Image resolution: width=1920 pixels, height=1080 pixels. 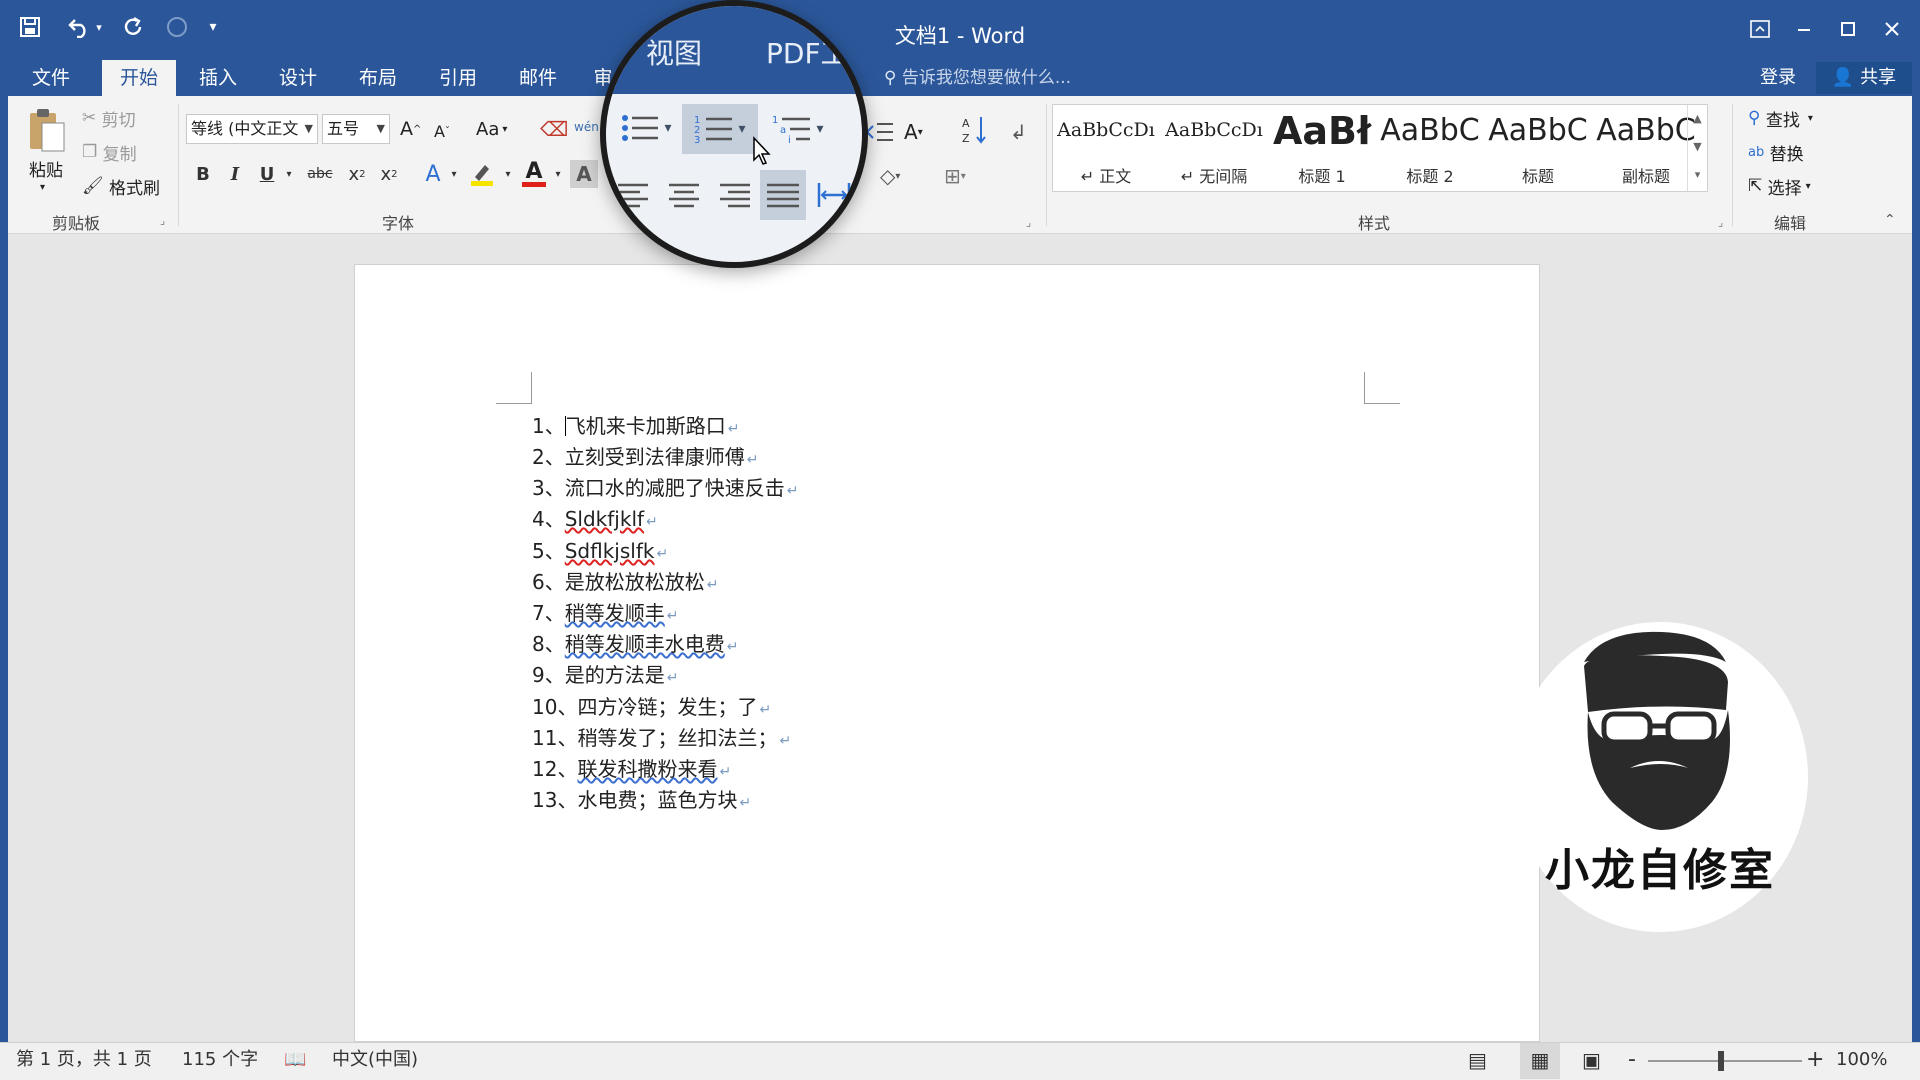 I want to click on maximize-icon, so click(x=1848, y=29).